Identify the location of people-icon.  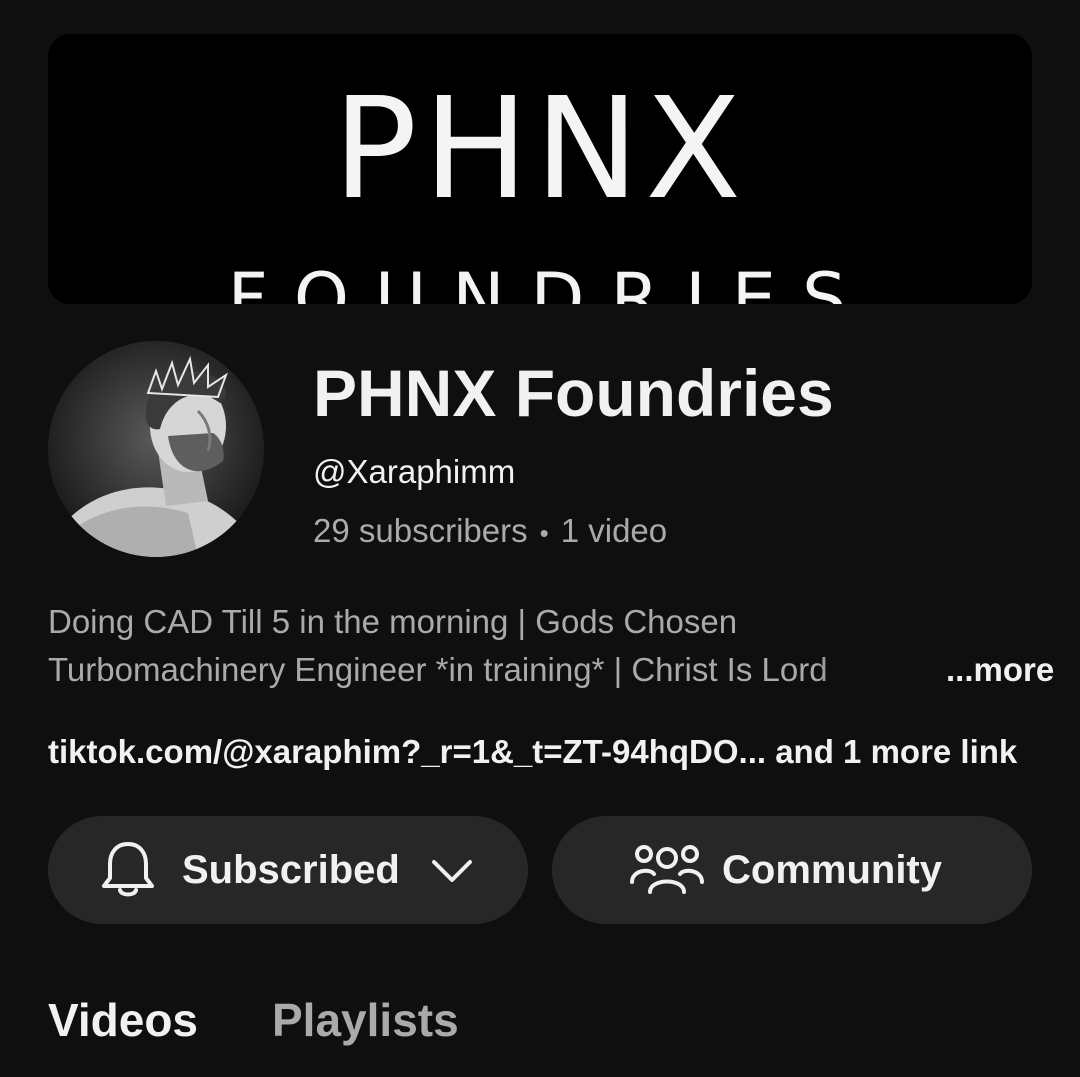
(667, 870).